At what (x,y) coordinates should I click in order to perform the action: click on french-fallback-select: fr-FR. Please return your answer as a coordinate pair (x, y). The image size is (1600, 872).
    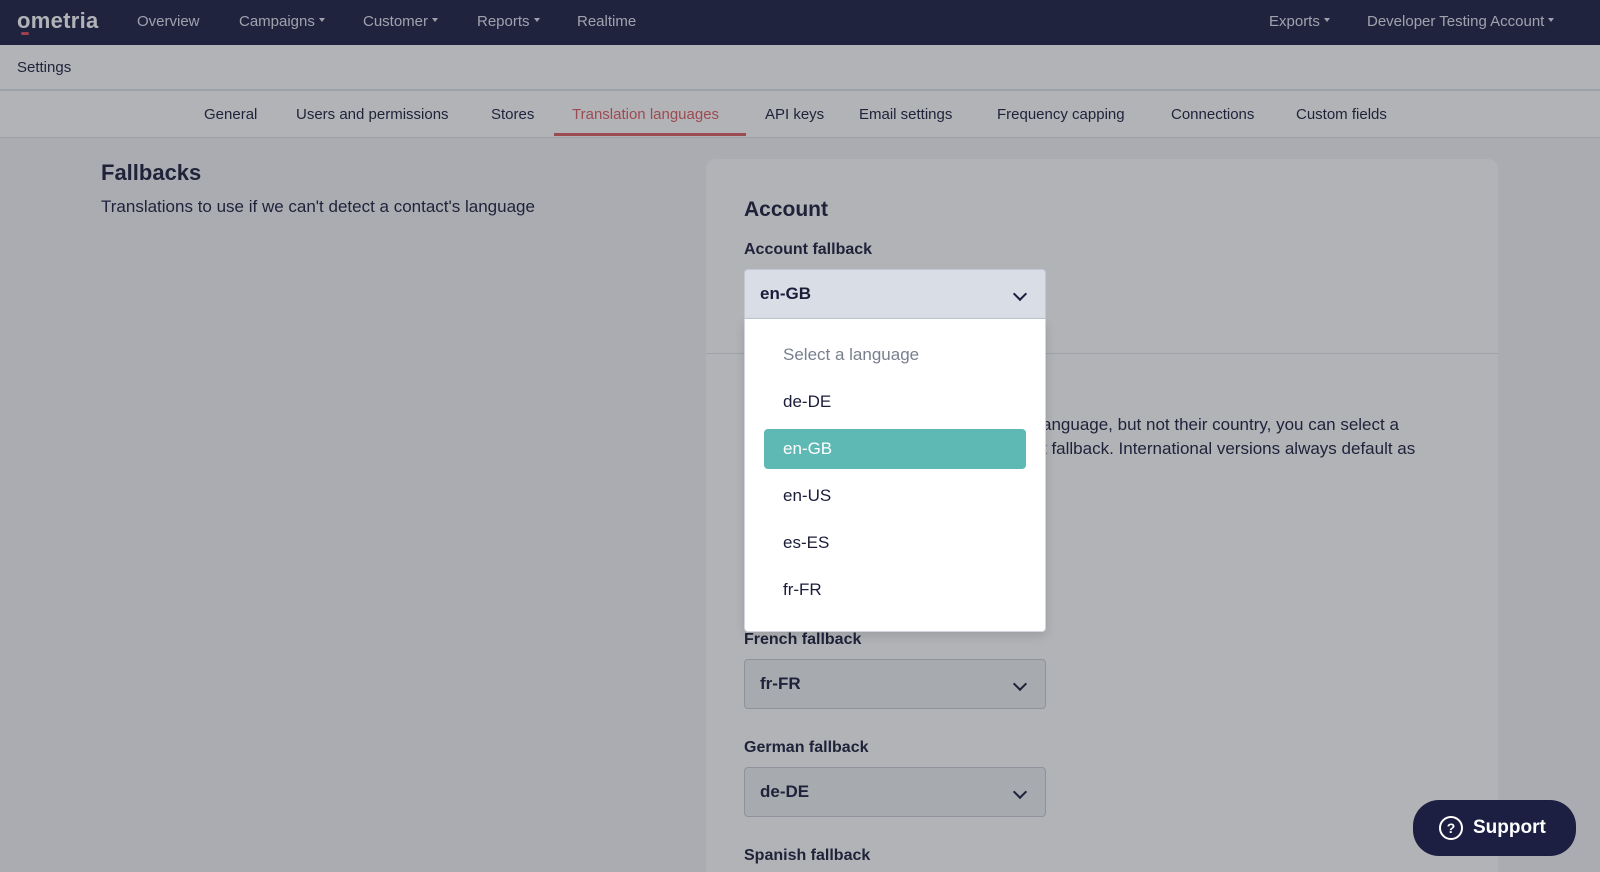
    Looking at the image, I should click on (895, 684).